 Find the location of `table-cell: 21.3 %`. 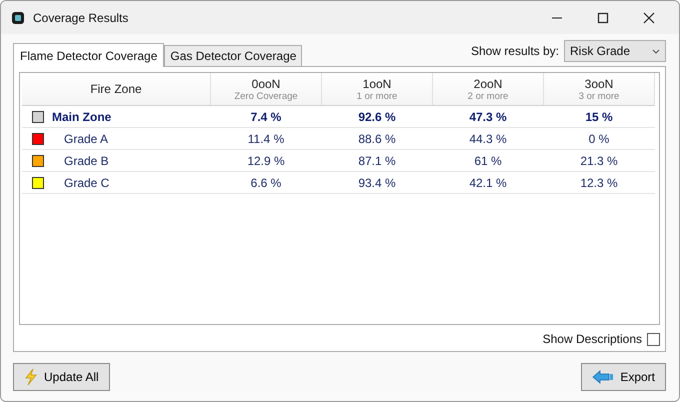

table-cell: 21.3 % is located at coordinates (599, 161).